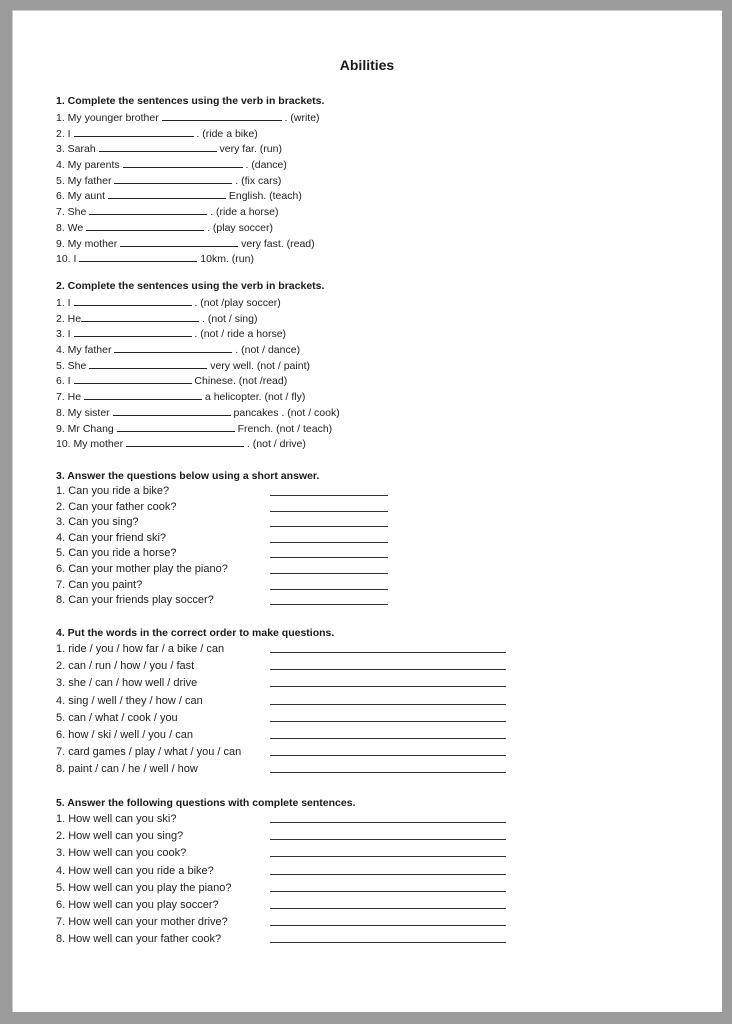 Image resolution: width=732 pixels, height=1024 pixels. I want to click on exercise-item: 5. My father . (fix cars), so click(190, 180).